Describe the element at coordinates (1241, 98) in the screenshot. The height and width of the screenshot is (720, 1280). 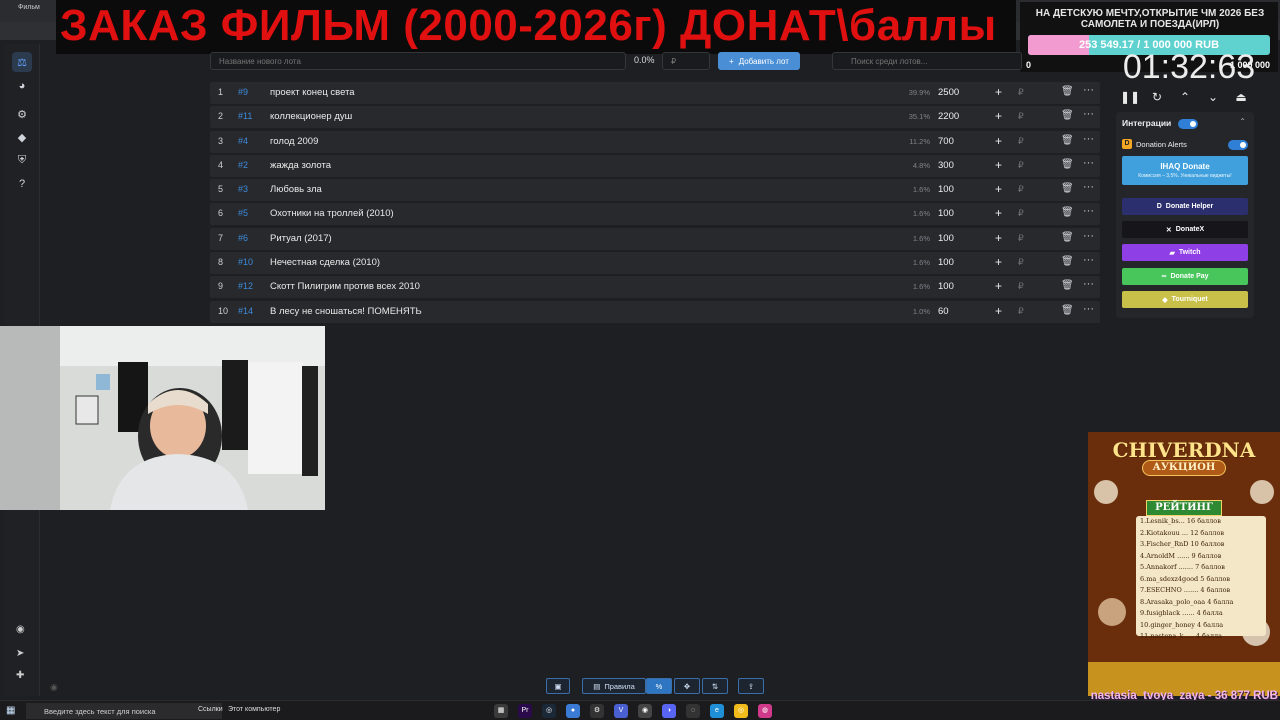
I see `eject-icon: ⏏` at that location.